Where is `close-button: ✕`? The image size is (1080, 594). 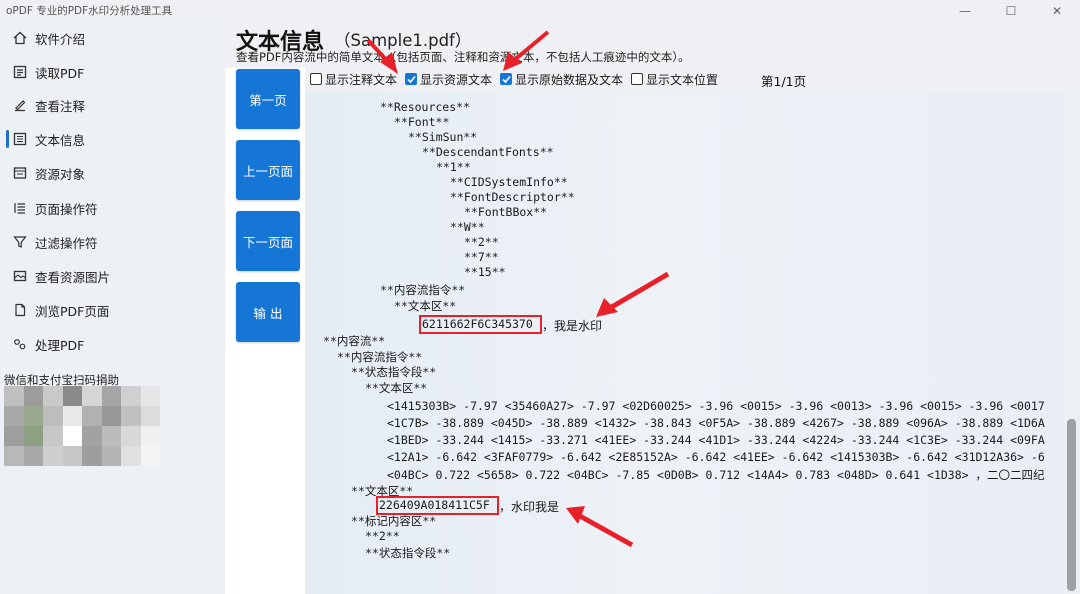
close-button: ✕ is located at coordinates (1057, 11).